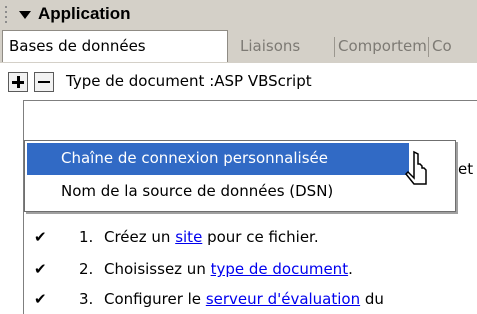  Describe the element at coordinates (189, 81) in the screenshot. I see `document-type-label: Type de document :ASP VBScript` at that location.